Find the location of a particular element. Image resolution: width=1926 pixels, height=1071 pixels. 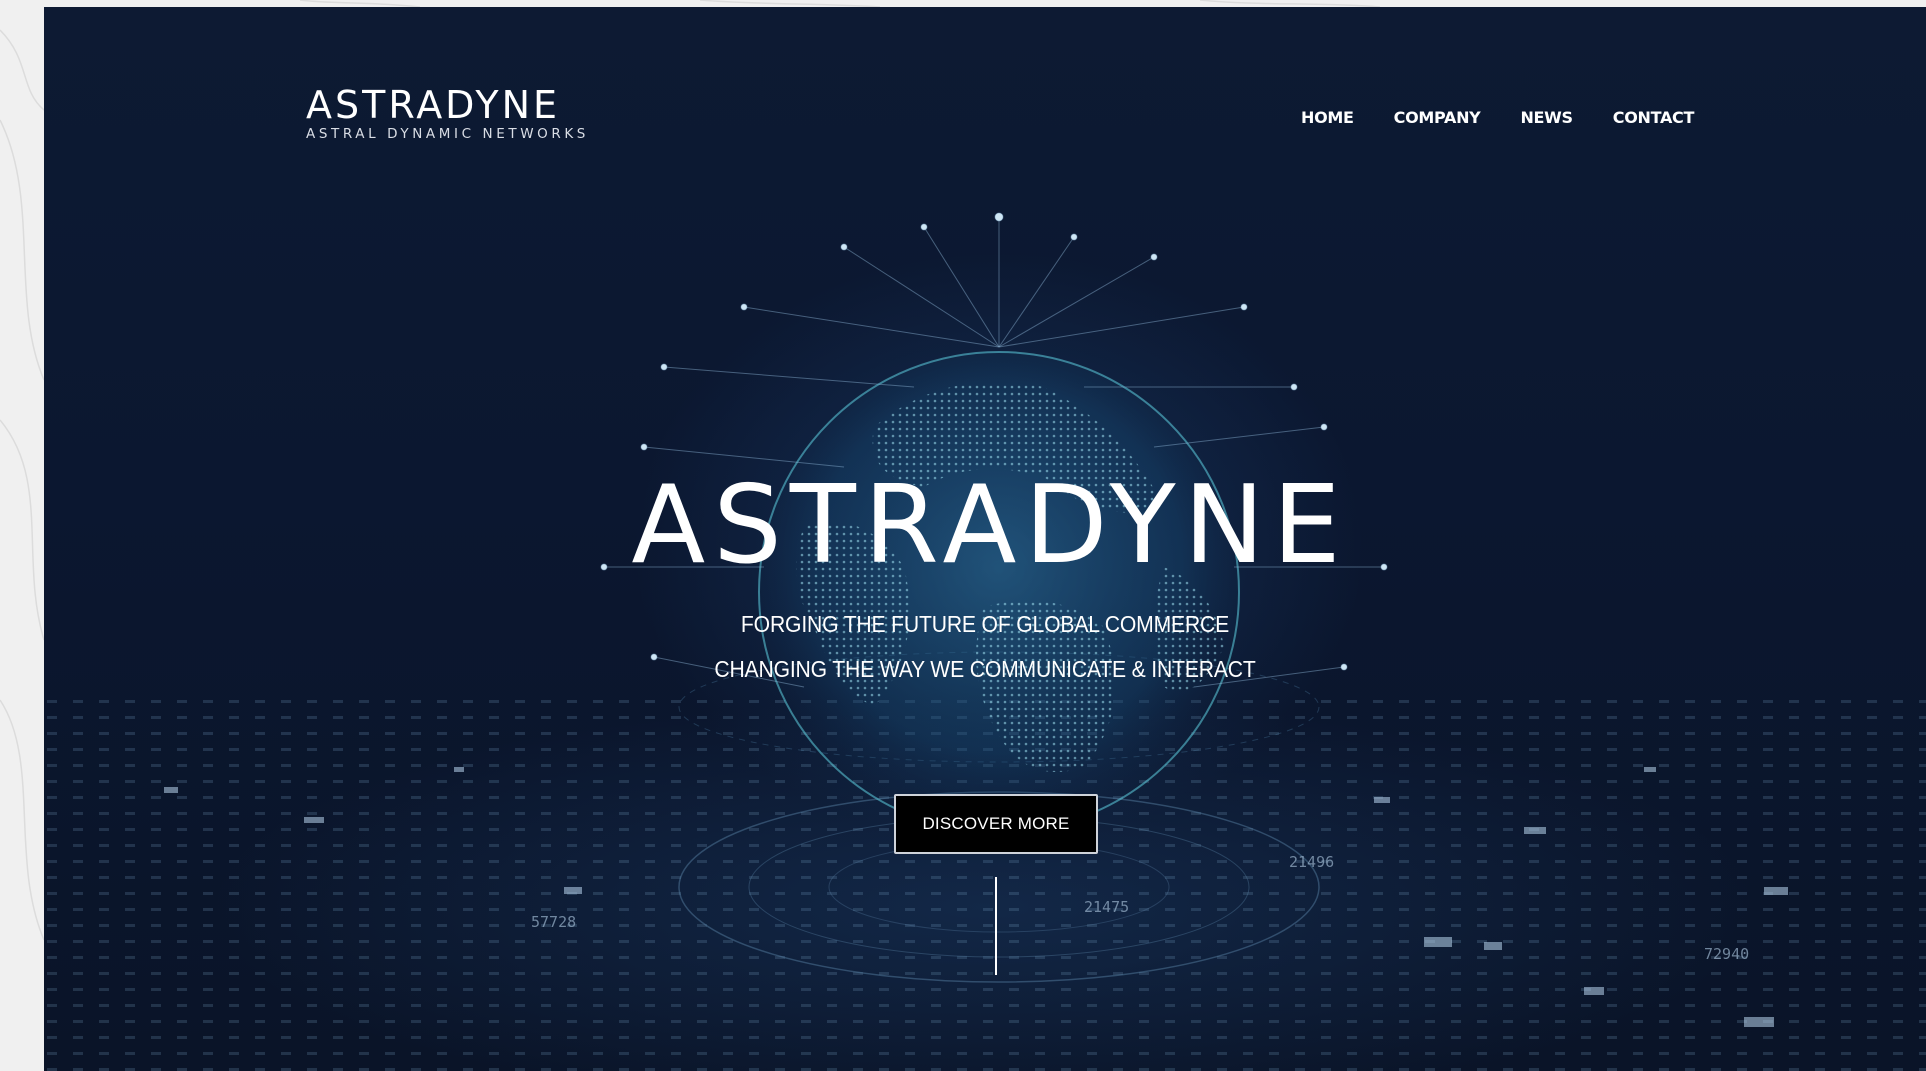

scroll-indicator is located at coordinates (996, 926).